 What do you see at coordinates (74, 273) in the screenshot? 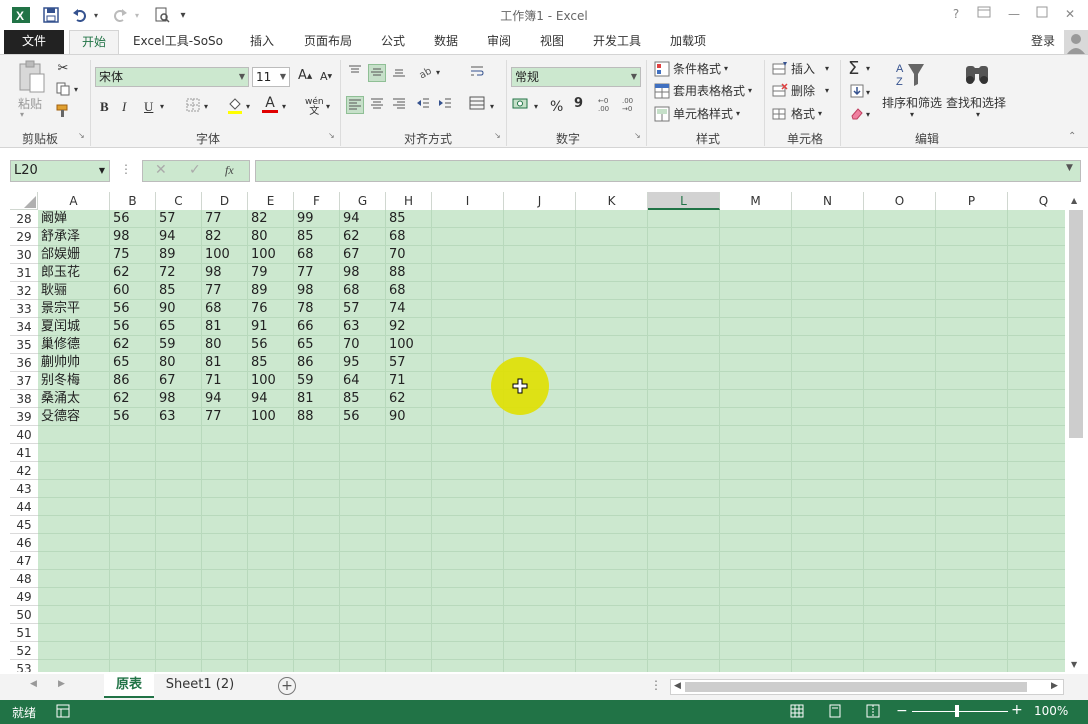
I see `name-cell: 郎玉花` at bounding box center [74, 273].